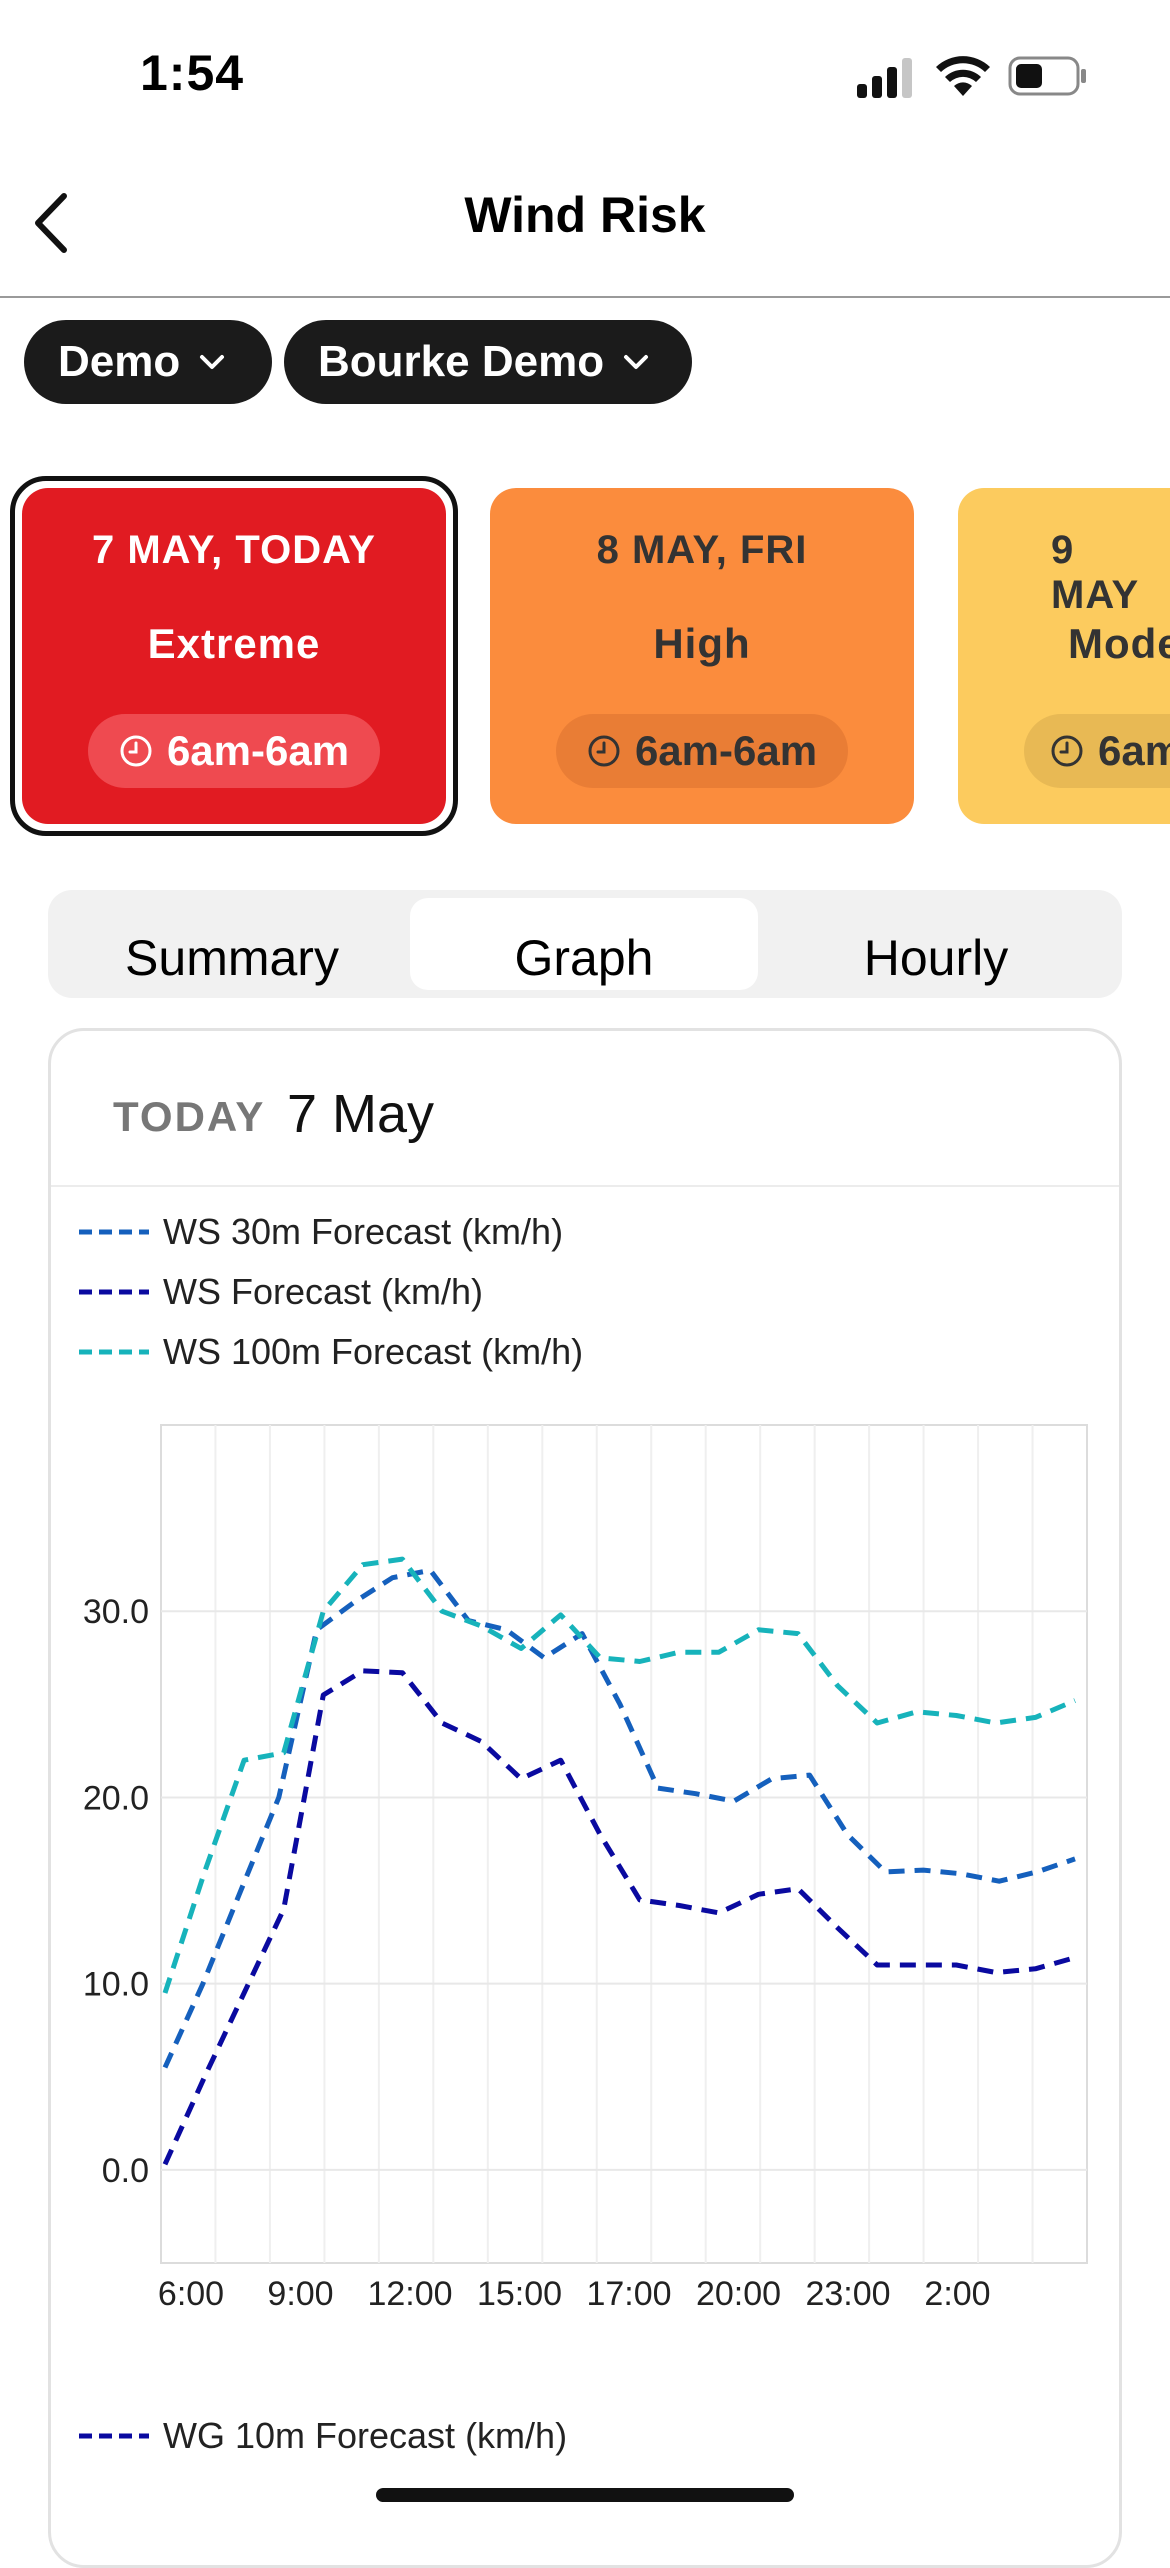 The height and width of the screenshot is (2568, 1170). What do you see at coordinates (232, 944) in the screenshot?
I see `tab-summary: Summary` at bounding box center [232, 944].